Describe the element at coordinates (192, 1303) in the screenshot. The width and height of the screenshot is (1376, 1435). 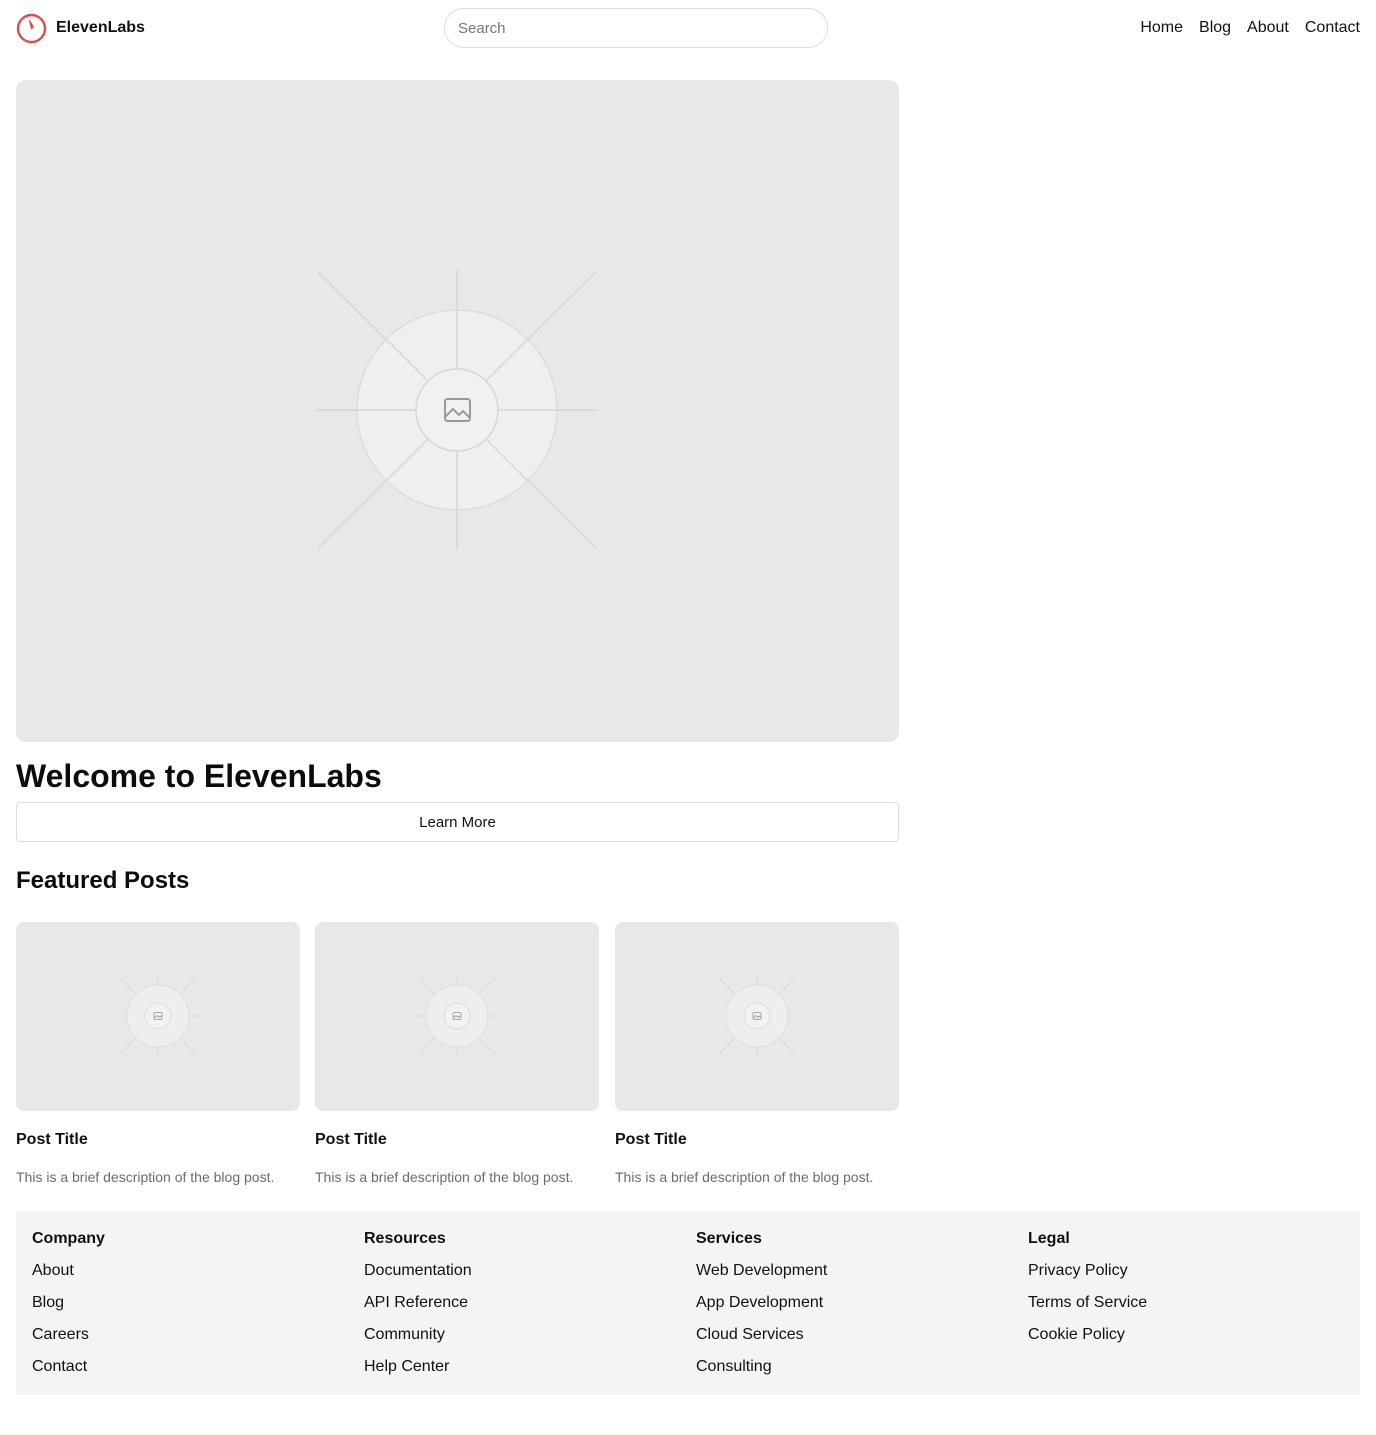
I see `footer-link-blog: Blog` at that location.